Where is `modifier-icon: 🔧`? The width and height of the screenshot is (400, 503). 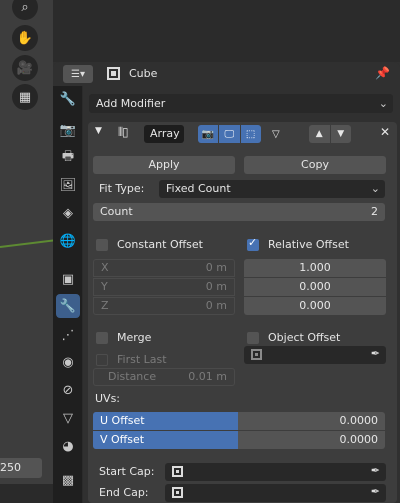 modifier-icon: 🔧 is located at coordinates (68, 306).